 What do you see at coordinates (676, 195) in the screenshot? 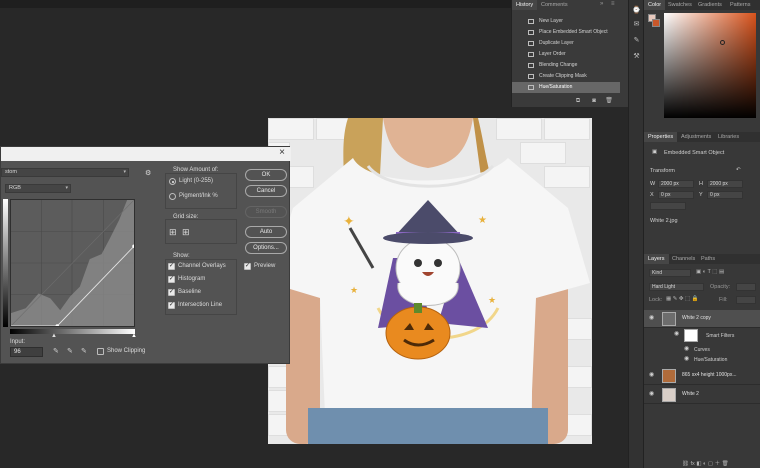
I see `x-field: 0 px` at bounding box center [676, 195].